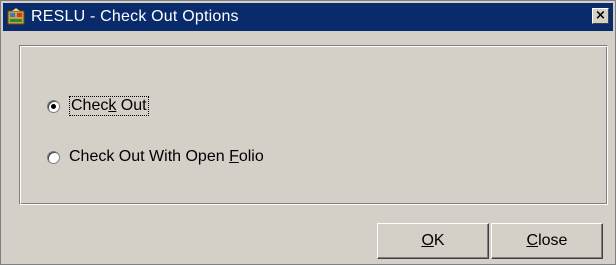 This screenshot has width=616, height=265. What do you see at coordinates (308, 17) in the screenshot?
I see `title-bar: RESLU - Check Out Options ×` at bounding box center [308, 17].